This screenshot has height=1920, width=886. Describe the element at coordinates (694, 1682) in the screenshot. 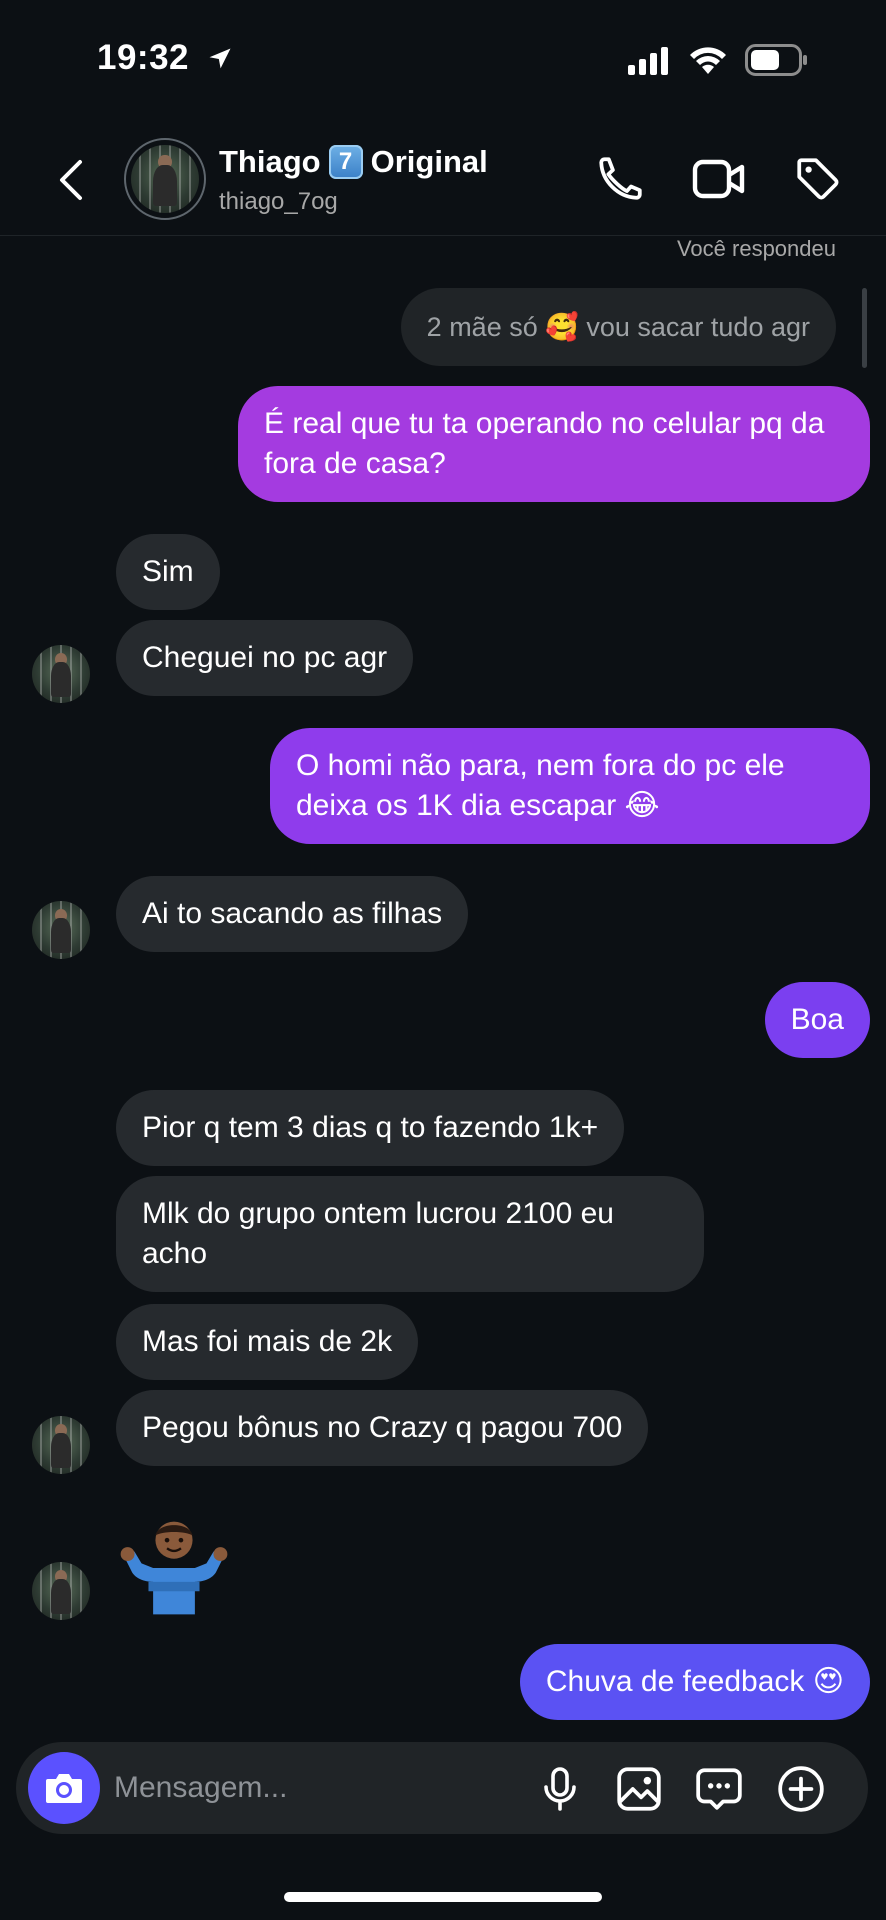

I see `message-bubble-outgoing: Chuva de feedback 😍` at that location.